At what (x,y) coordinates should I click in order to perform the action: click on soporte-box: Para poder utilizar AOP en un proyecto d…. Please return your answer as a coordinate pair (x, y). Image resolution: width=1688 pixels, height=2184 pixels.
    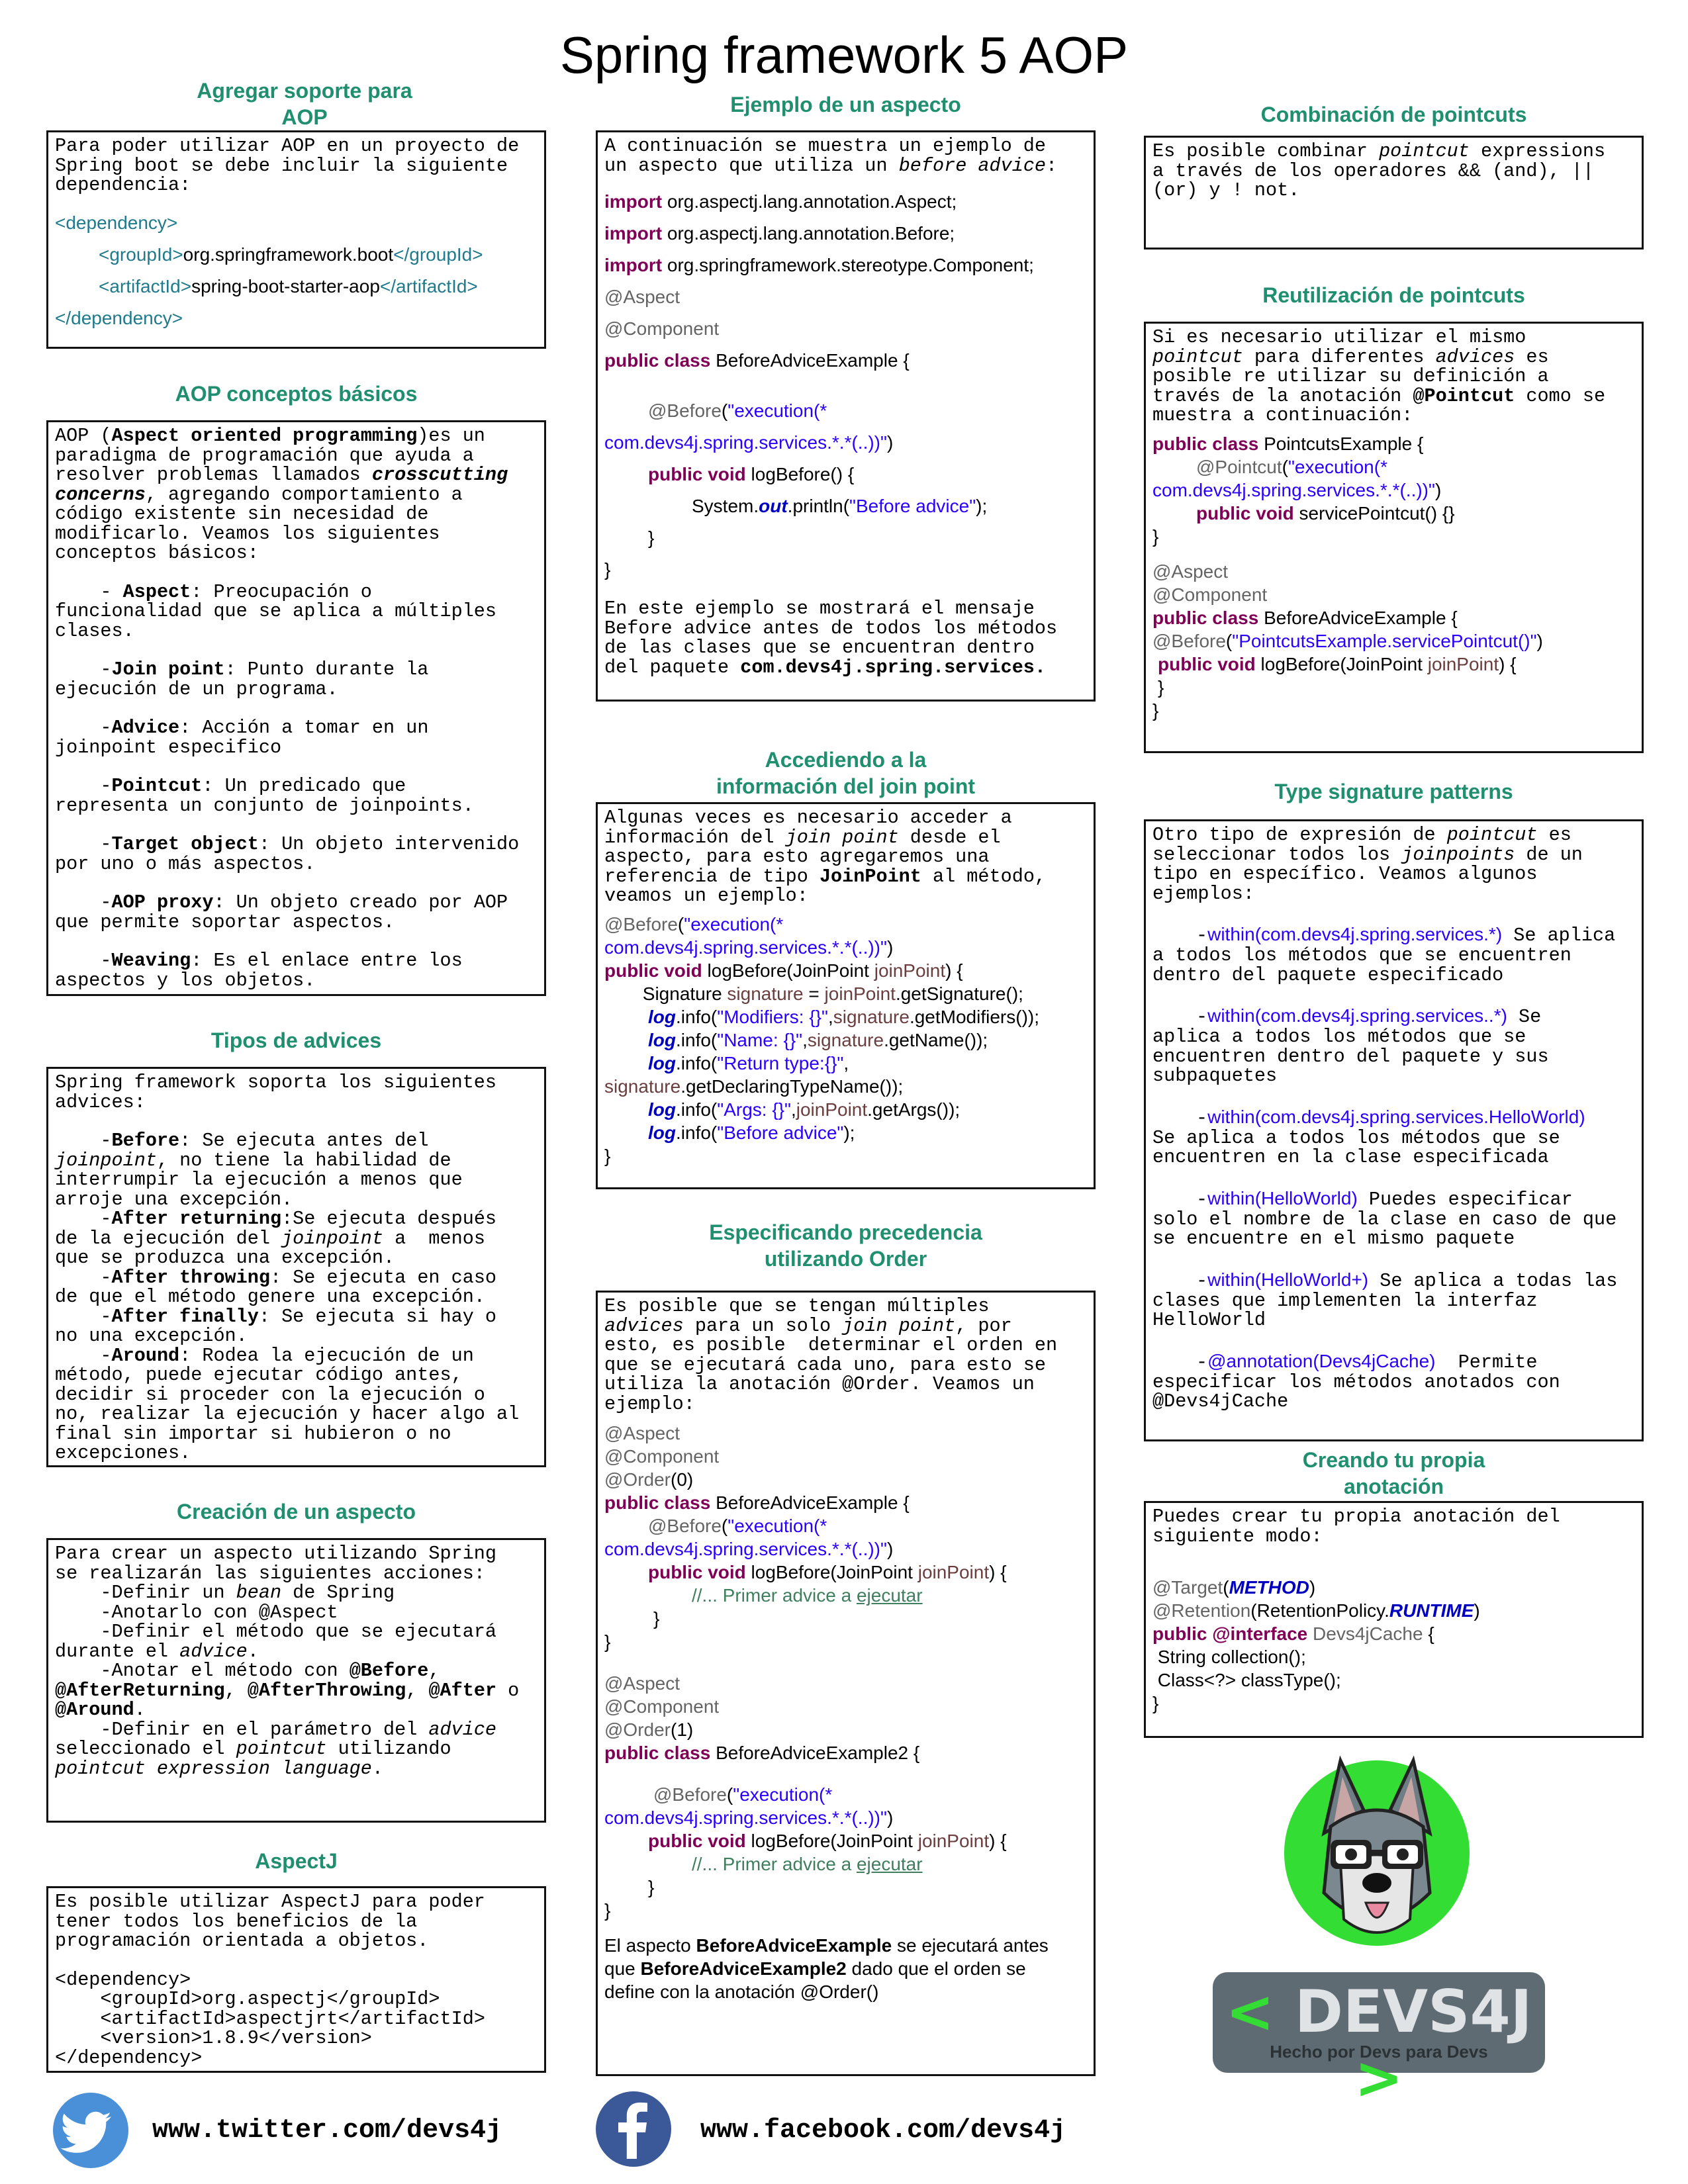
    Looking at the image, I should click on (296, 240).